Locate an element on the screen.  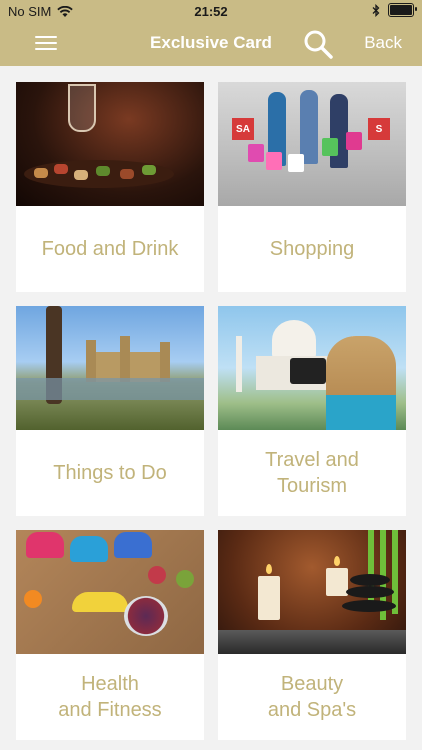
health-and-fitness-image is located at coordinates (110, 592).